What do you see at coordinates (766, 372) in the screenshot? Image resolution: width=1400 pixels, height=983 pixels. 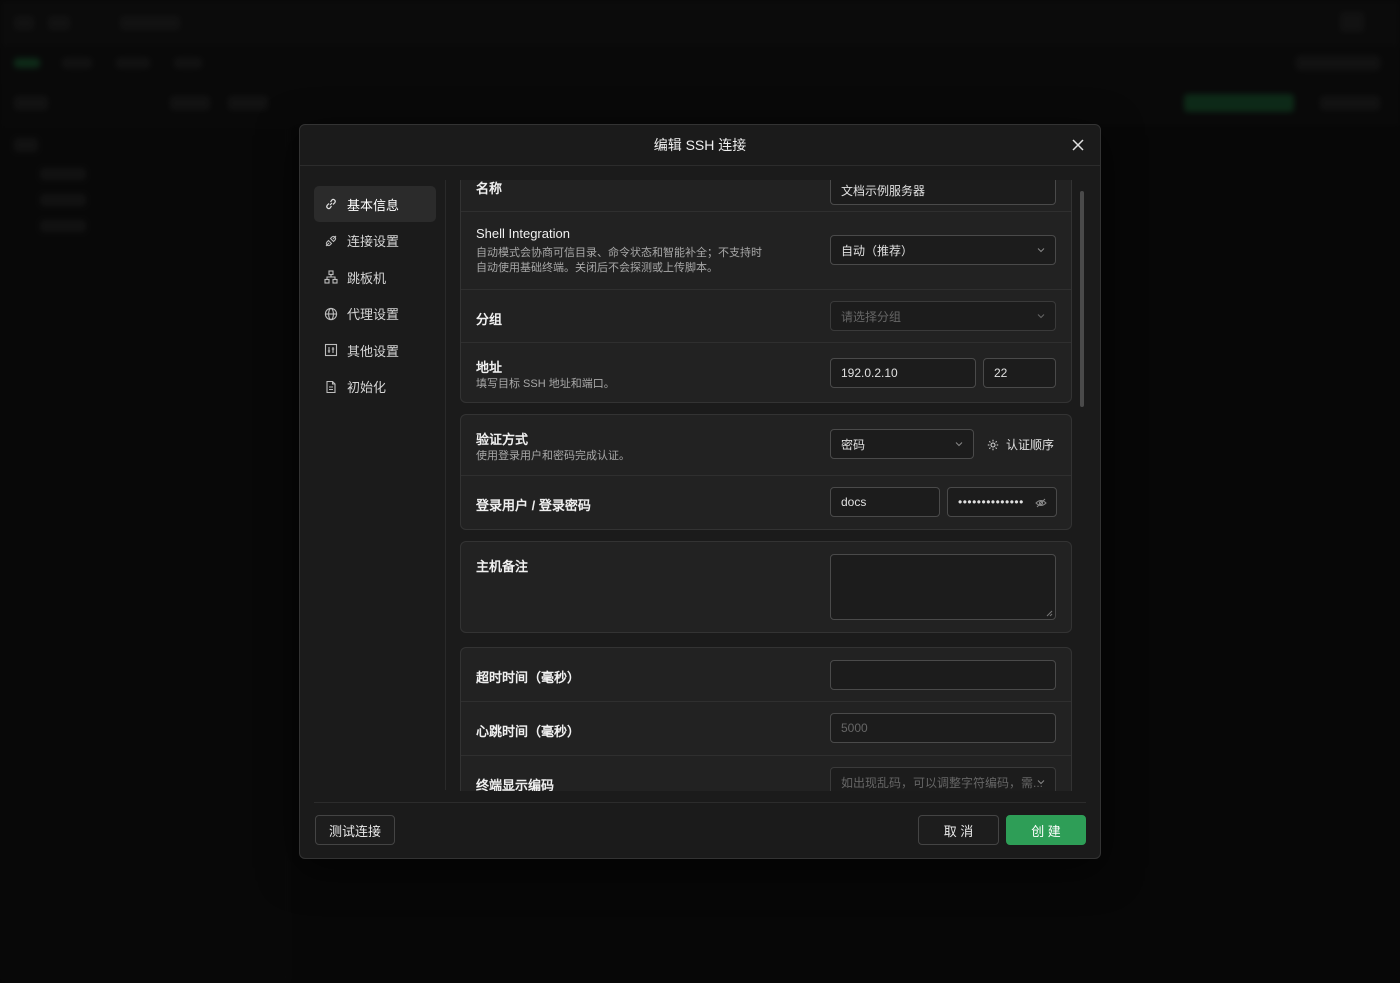 I see `address-row: 地址 填写目标 SSH 地址和端口。 192.0.2.10 22` at bounding box center [766, 372].